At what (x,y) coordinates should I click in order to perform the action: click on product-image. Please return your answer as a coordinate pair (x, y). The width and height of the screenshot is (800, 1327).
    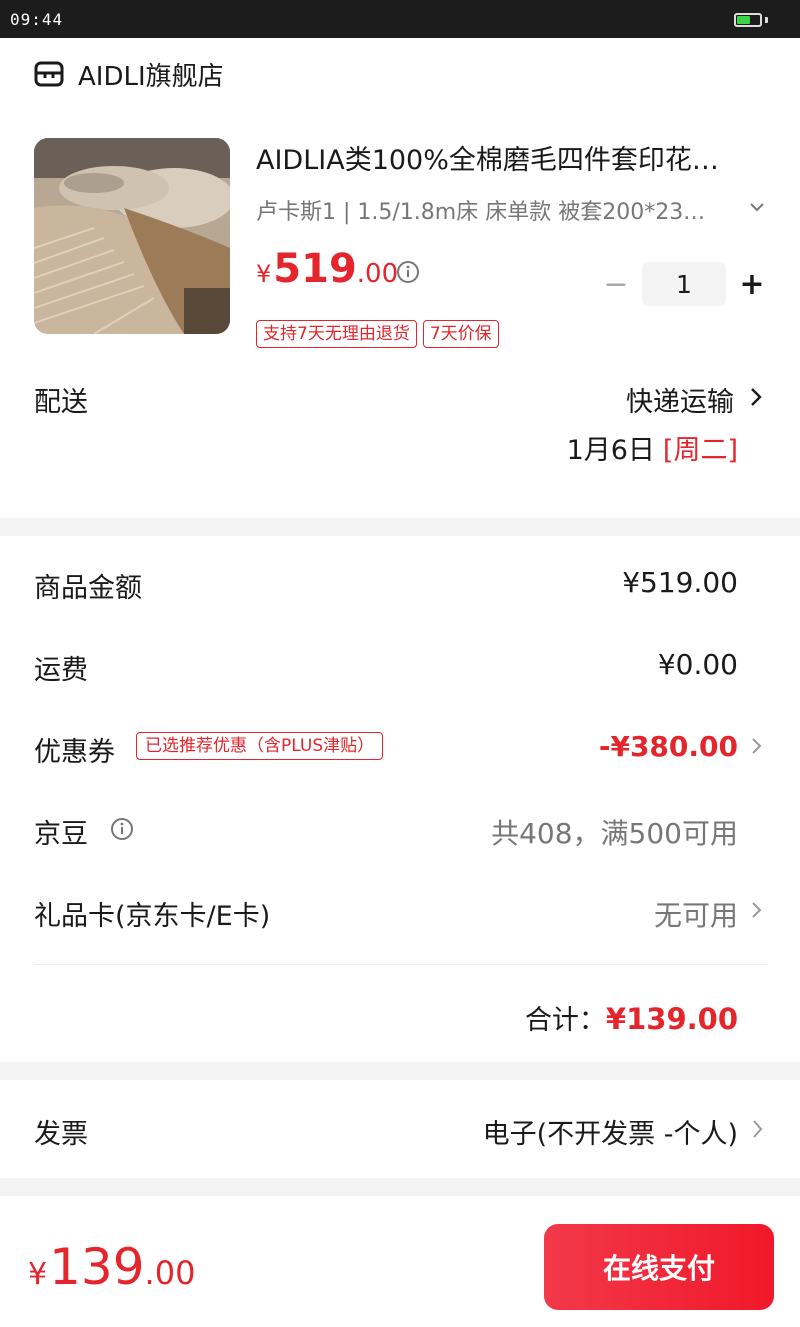
    Looking at the image, I should click on (132, 236).